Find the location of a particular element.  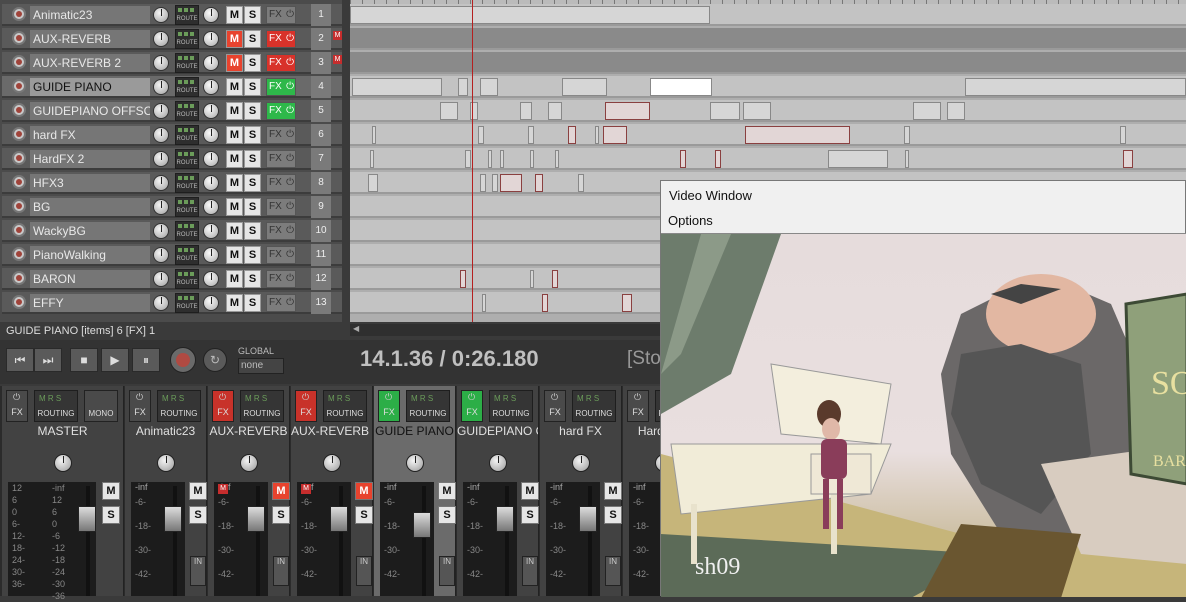

track-name: GUIDE PIANO is located at coordinates (90, 87).